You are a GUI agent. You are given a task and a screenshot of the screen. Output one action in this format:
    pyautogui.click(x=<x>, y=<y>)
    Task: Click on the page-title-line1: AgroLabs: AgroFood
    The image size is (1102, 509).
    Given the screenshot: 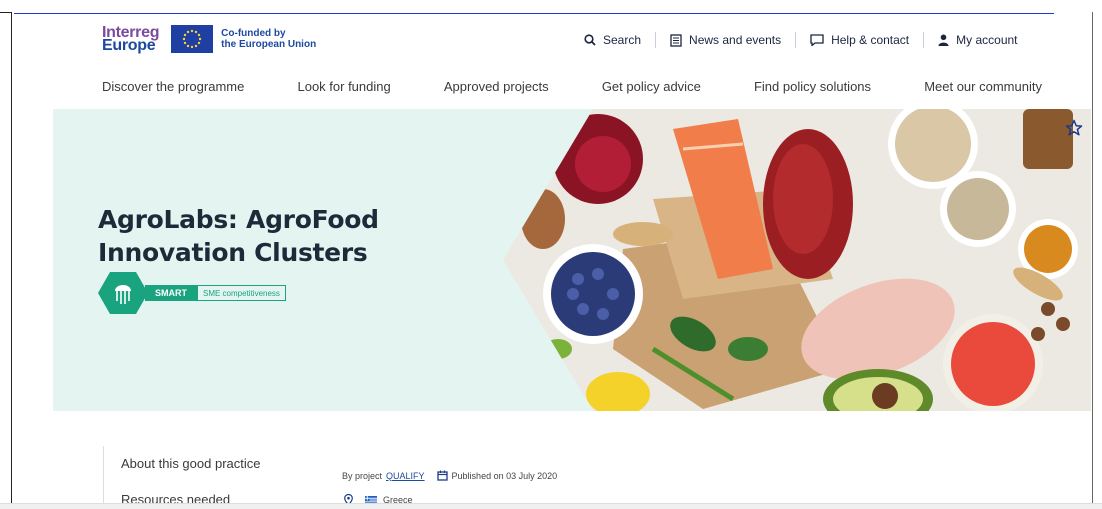 What is the action you would take?
    pyautogui.click(x=238, y=219)
    